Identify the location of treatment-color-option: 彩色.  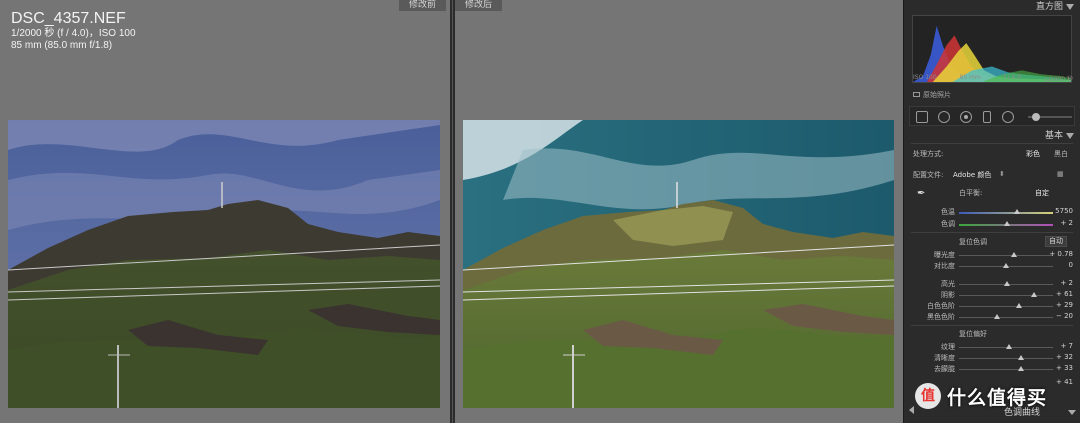
(1033, 154).